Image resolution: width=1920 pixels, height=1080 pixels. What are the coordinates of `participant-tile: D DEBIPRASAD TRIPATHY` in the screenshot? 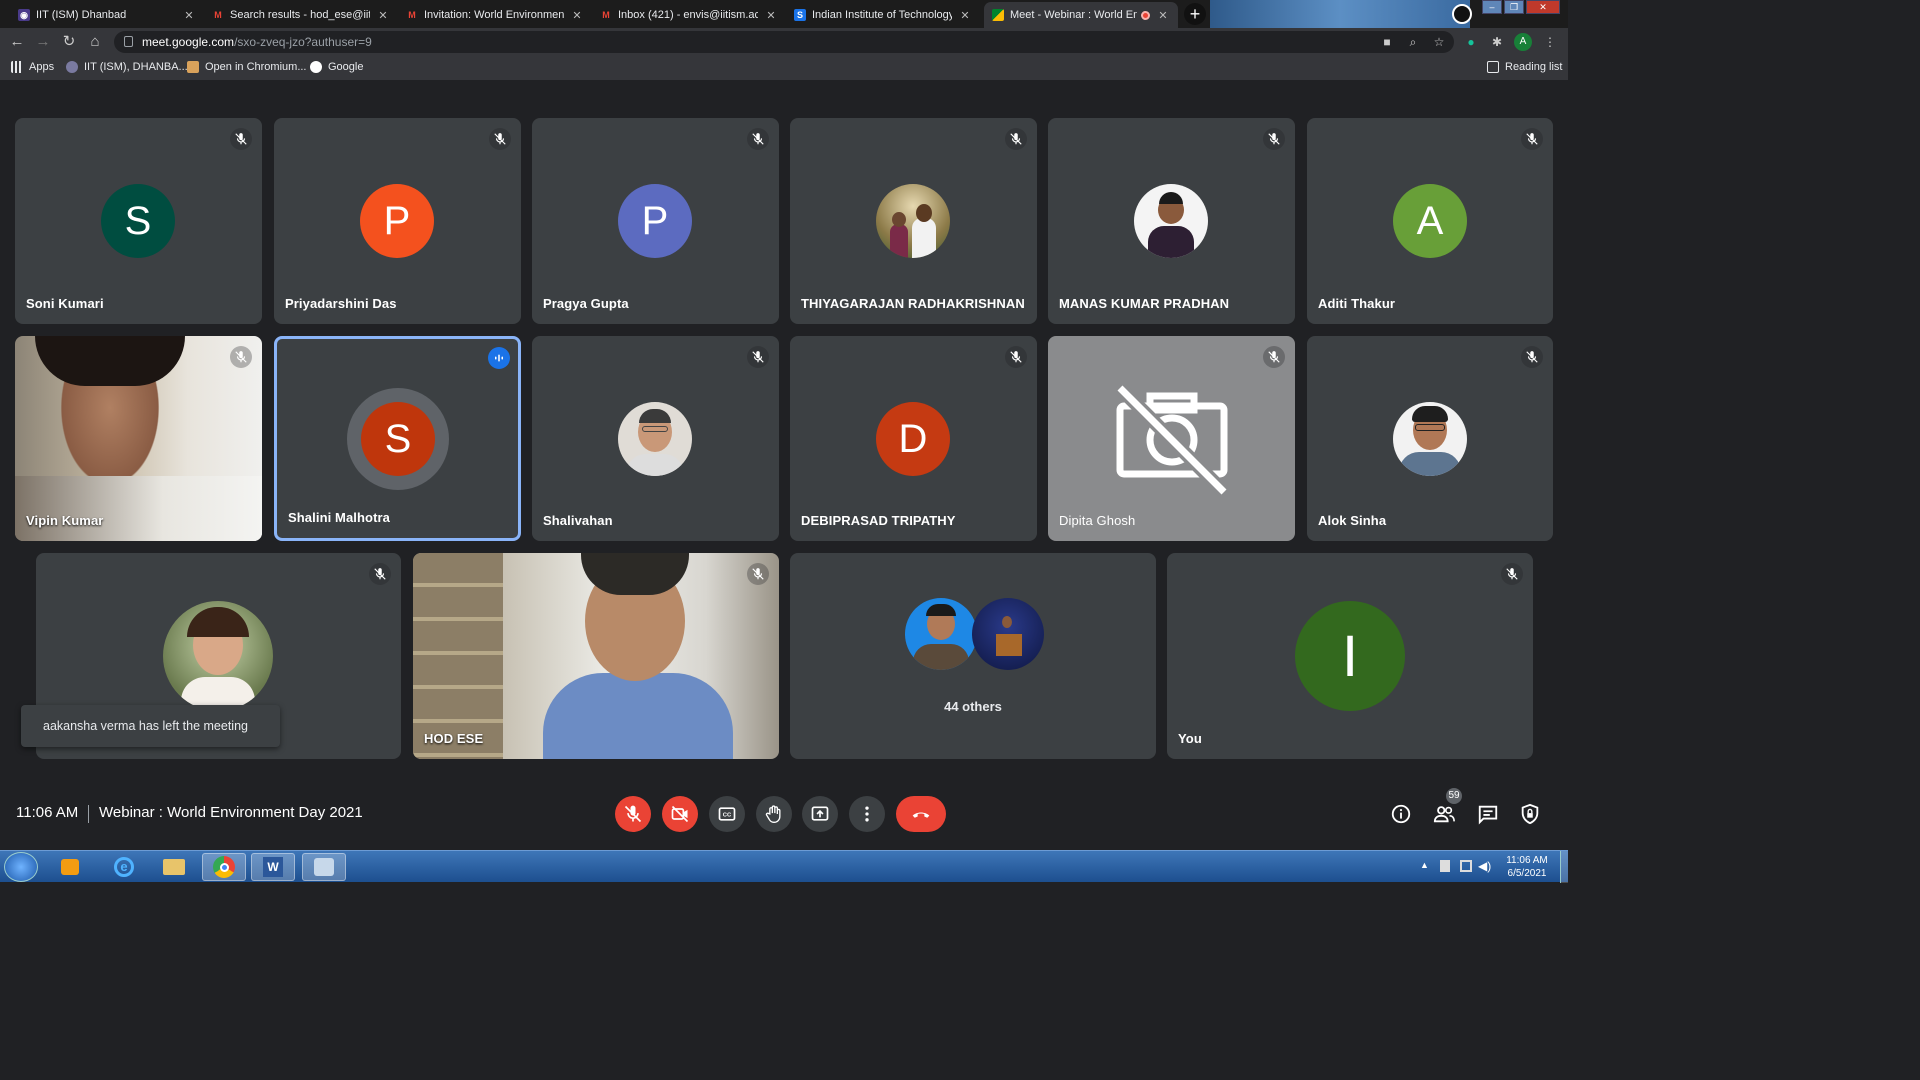 It's located at (913, 438).